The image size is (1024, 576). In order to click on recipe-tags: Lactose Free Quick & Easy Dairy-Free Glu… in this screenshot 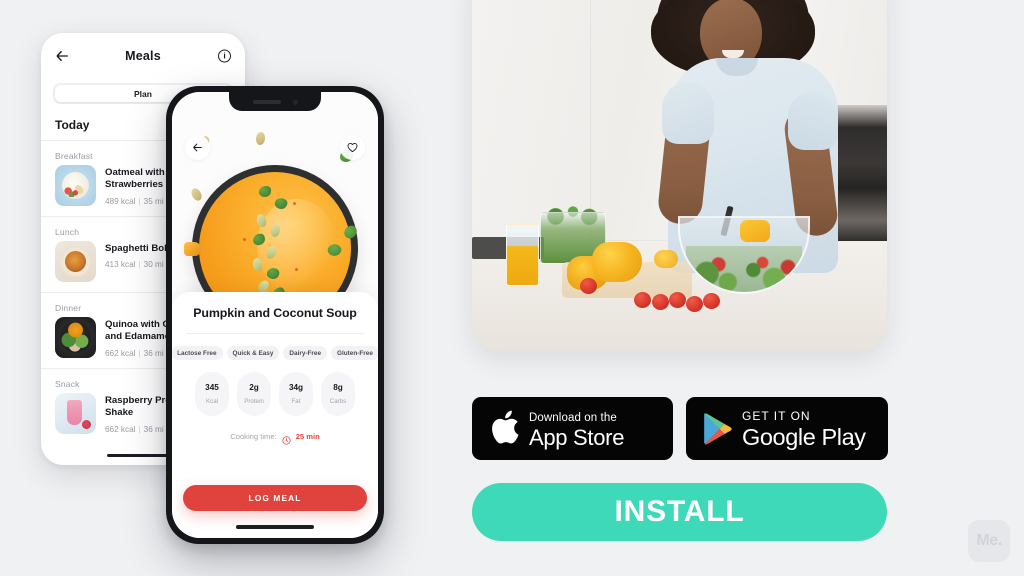, I will do `click(275, 353)`.